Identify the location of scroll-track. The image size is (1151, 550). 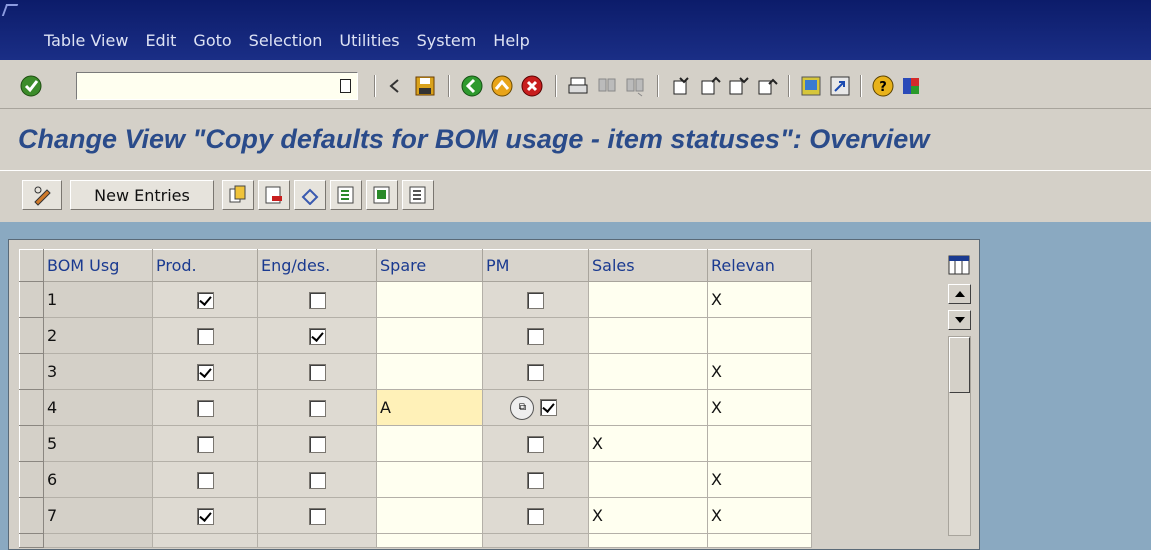
(959, 436).